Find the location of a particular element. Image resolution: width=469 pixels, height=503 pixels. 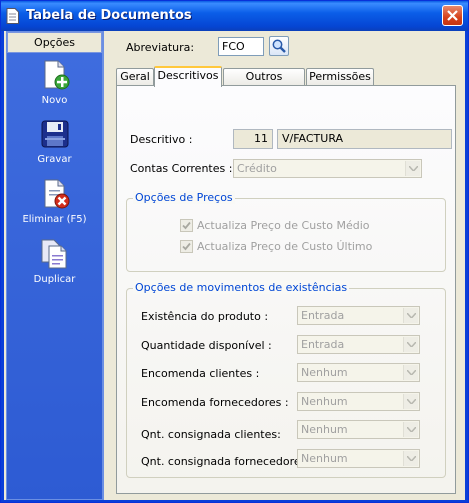

save-button: Gravar is located at coordinates (54, 141).